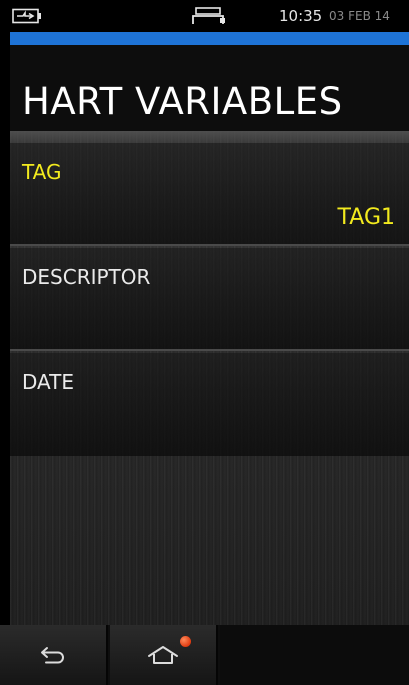  What do you see at coordinates (209, 194) in the screenshot?
I see `list-item-tag: TAG TAG1` at bounding box center [209, 194].